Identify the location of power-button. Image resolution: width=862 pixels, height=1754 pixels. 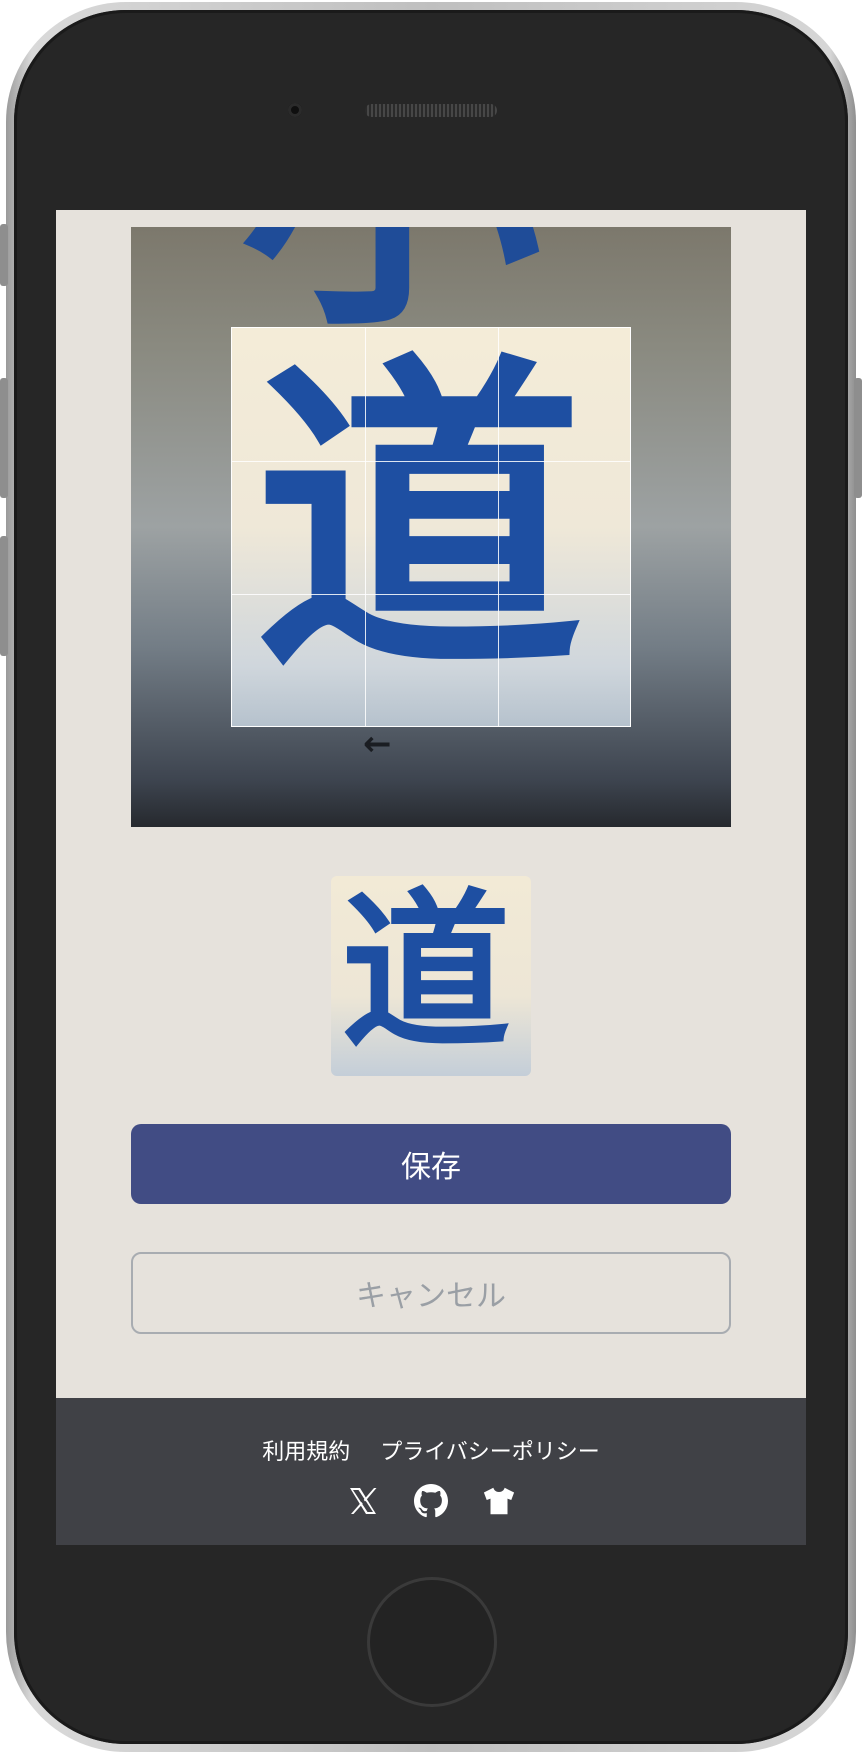
(858, 438).